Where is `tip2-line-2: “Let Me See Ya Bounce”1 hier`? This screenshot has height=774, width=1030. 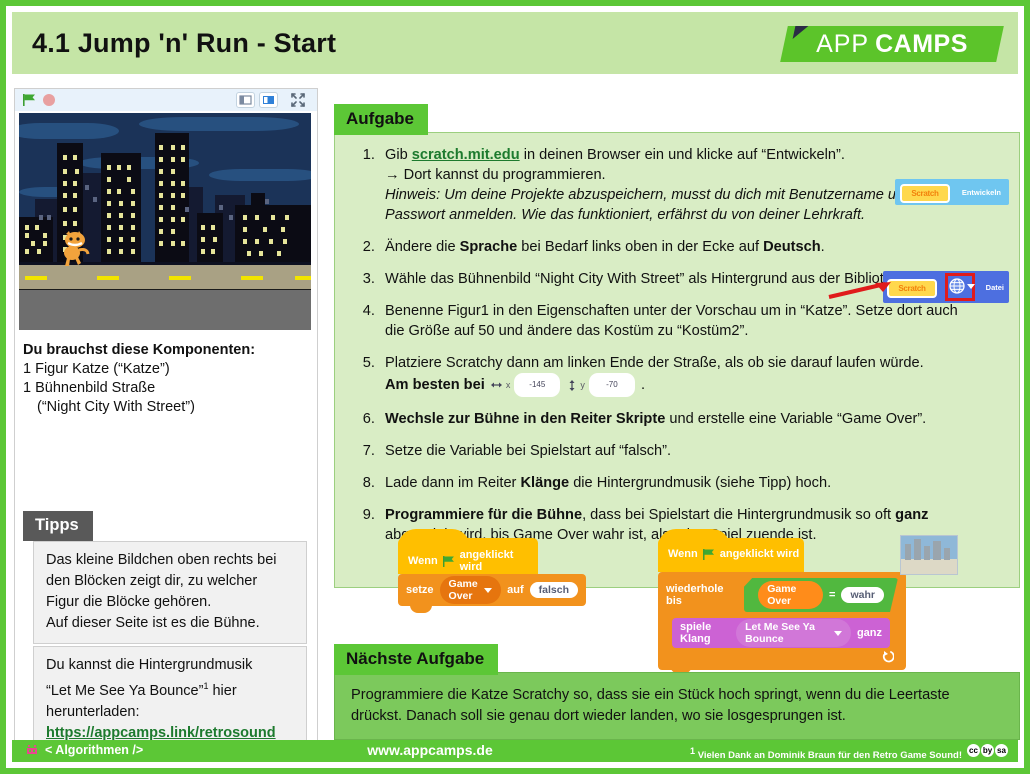
tip2-line-2: “Let Me See Ya Bounce”1 hier is located at coordinates (170, 689).